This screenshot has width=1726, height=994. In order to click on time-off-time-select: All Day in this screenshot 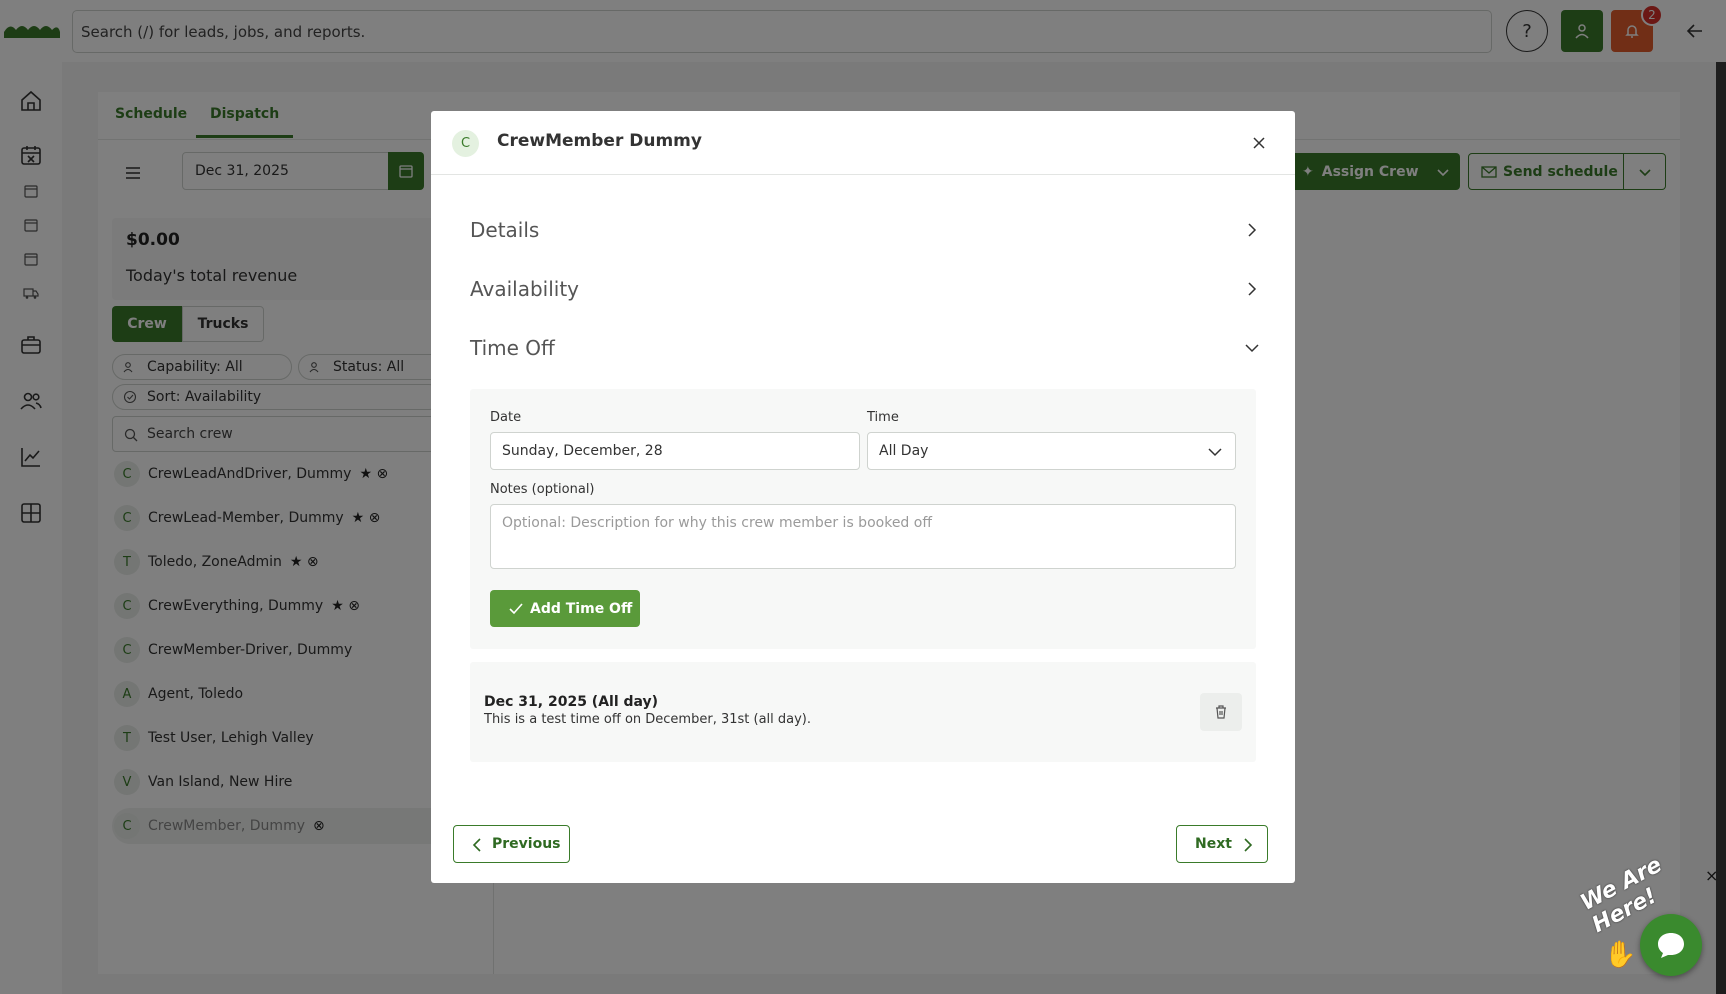, I will do `click(1051, 451)`.